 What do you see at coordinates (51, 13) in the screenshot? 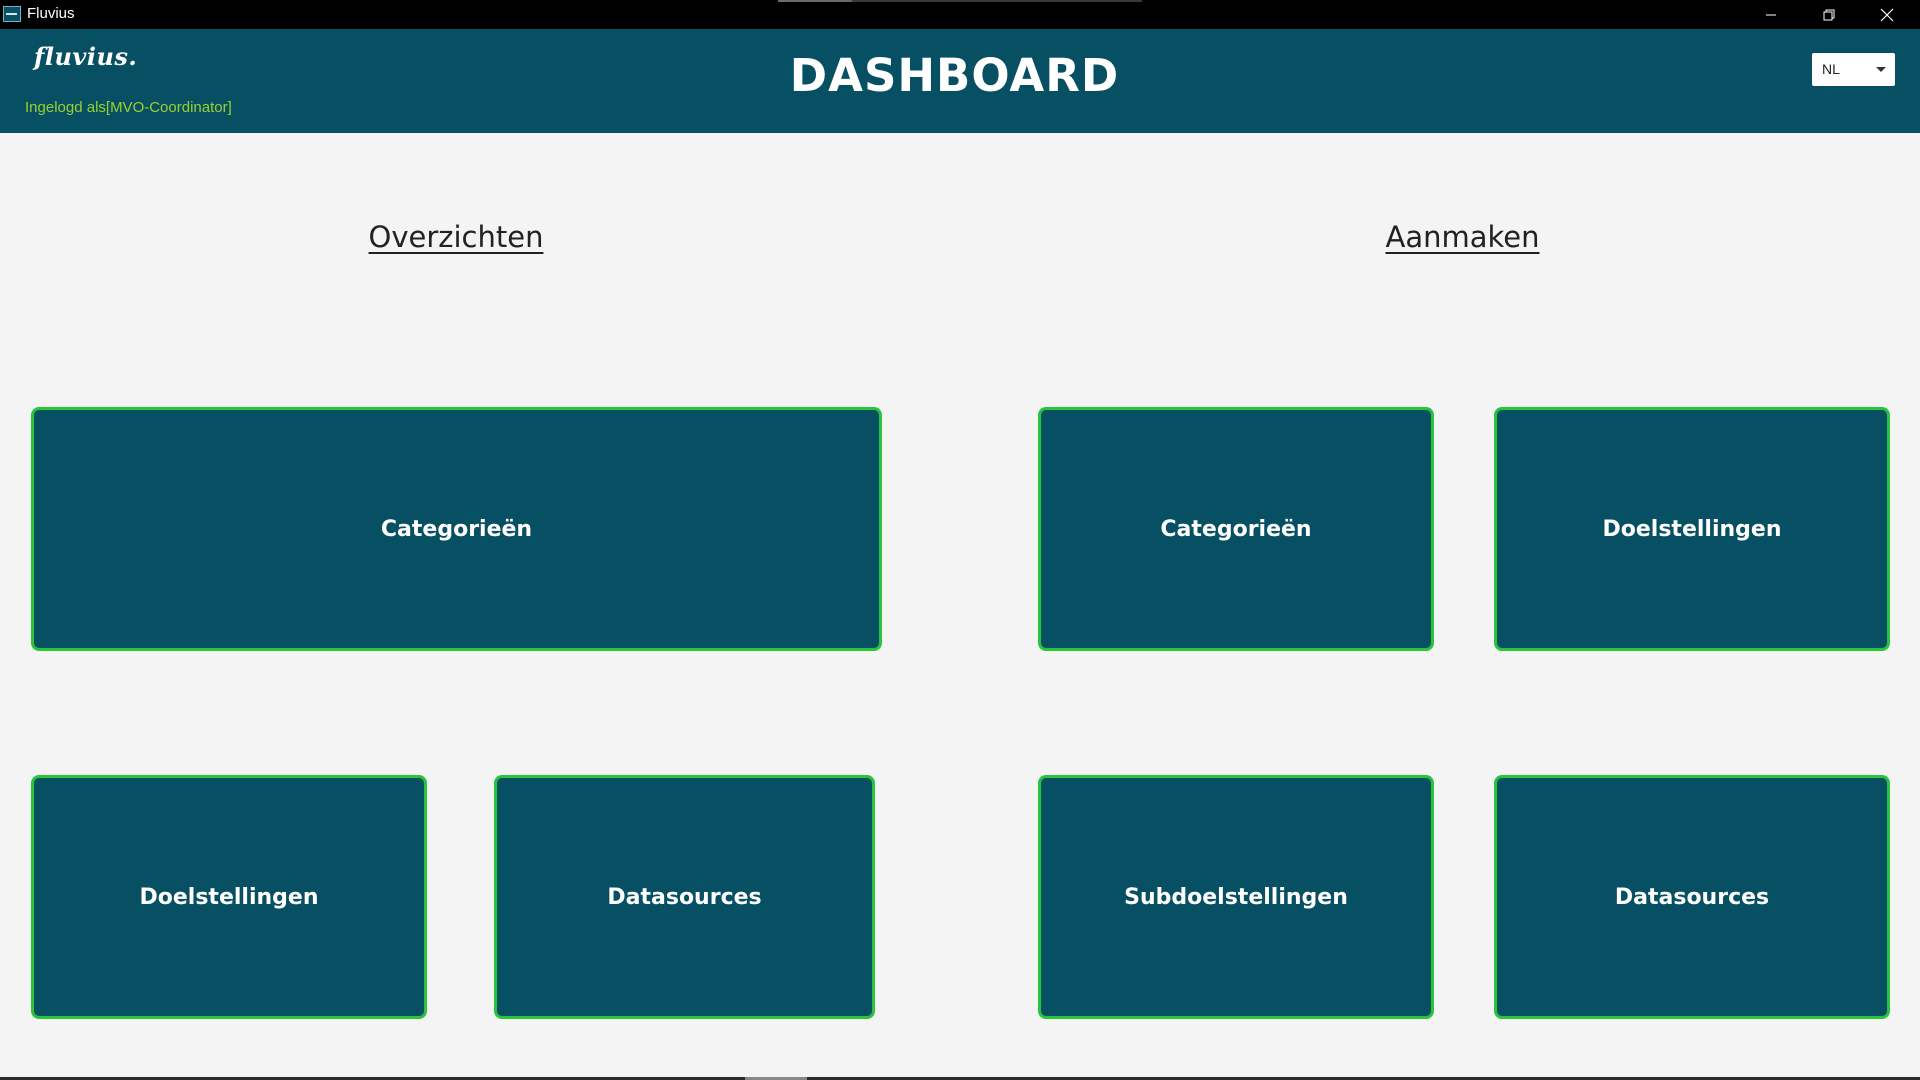
I see `window-title: Fluvius` at bounding box center [51, 13].